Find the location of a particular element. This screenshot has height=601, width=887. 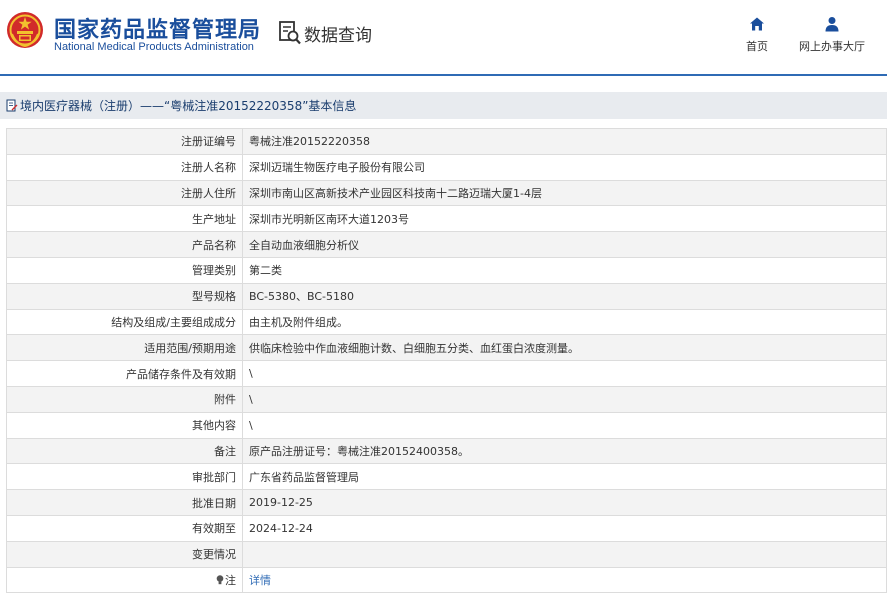

nav-online-service-hall: 网上办事大厅 is located at coordinates (832, 35).